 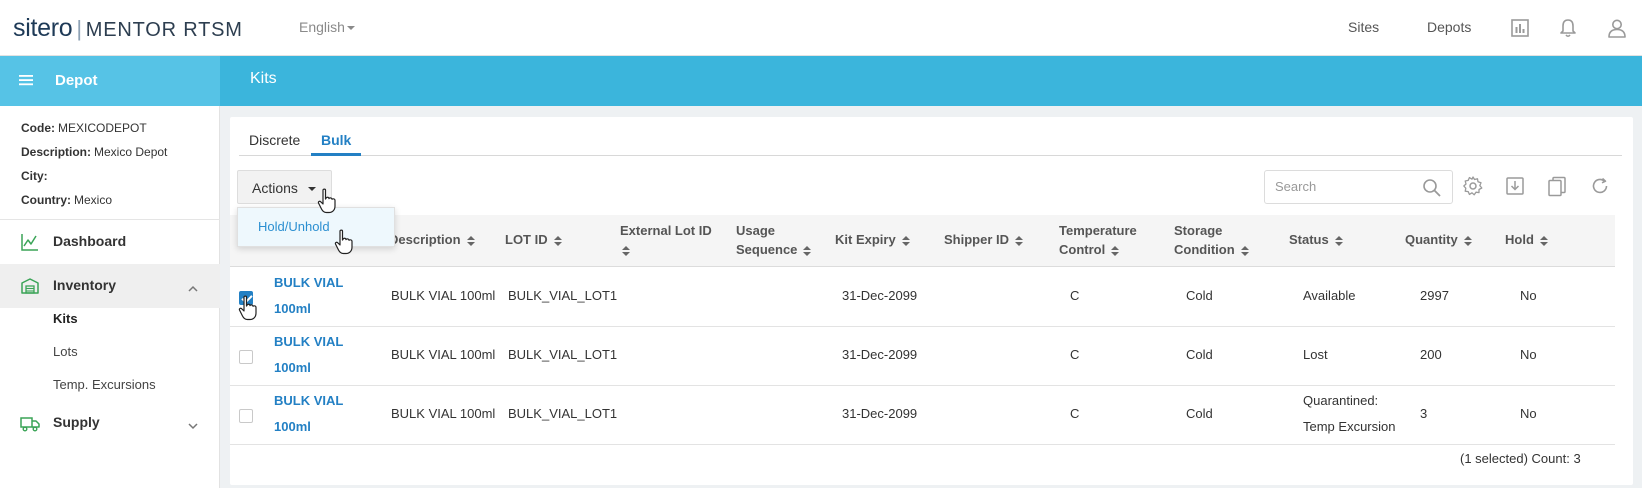 I want to click on col-lot-id: LOT ID, so click(x=533, y=239).